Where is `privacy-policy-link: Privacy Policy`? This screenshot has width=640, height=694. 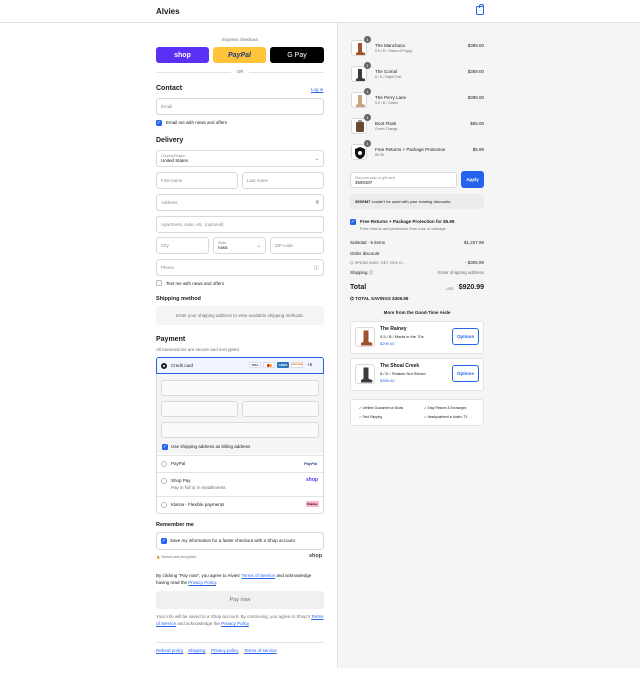 privacy-policy-link: Privacy Policy is located at coordinates (202, 582).